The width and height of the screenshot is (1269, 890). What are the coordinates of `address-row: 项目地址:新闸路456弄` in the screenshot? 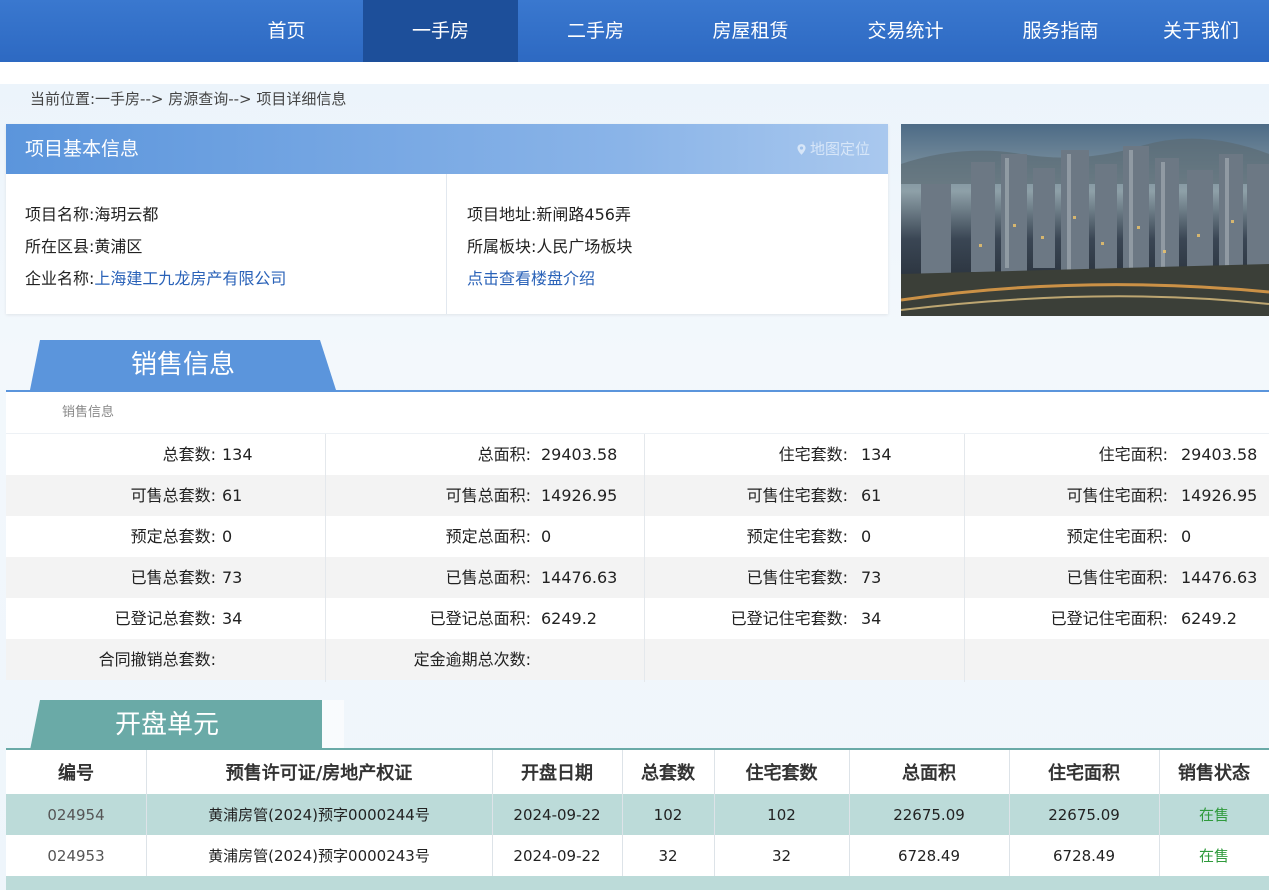 It's located at (549, 213).